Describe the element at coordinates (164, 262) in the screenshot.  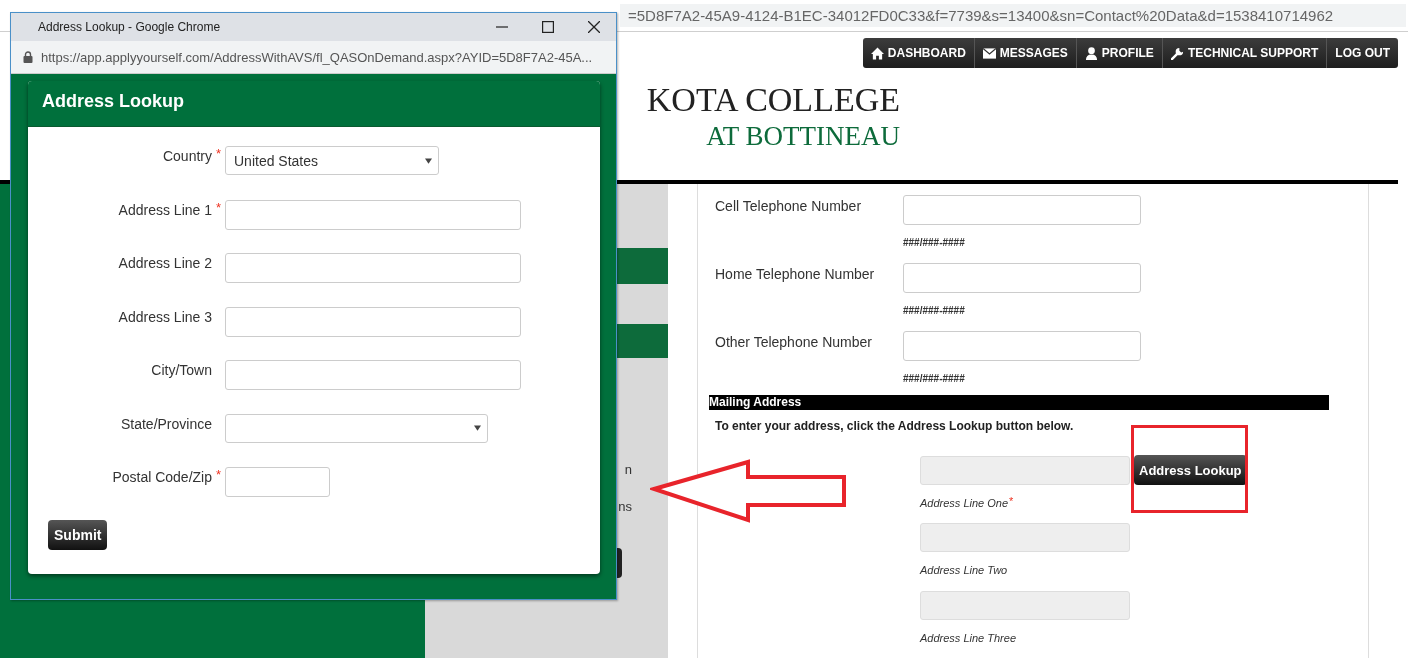
I see `field-label: Address Line 2` at that location.